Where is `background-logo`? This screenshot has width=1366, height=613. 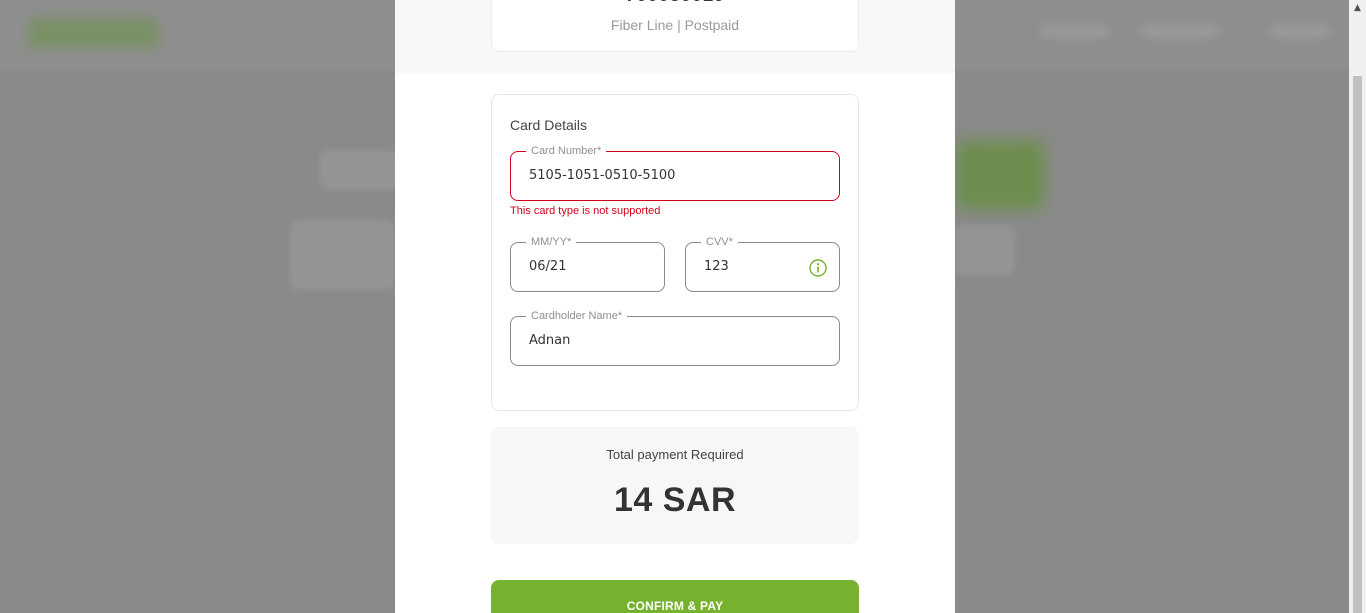 background-logo is located at coordinates (93, 33).